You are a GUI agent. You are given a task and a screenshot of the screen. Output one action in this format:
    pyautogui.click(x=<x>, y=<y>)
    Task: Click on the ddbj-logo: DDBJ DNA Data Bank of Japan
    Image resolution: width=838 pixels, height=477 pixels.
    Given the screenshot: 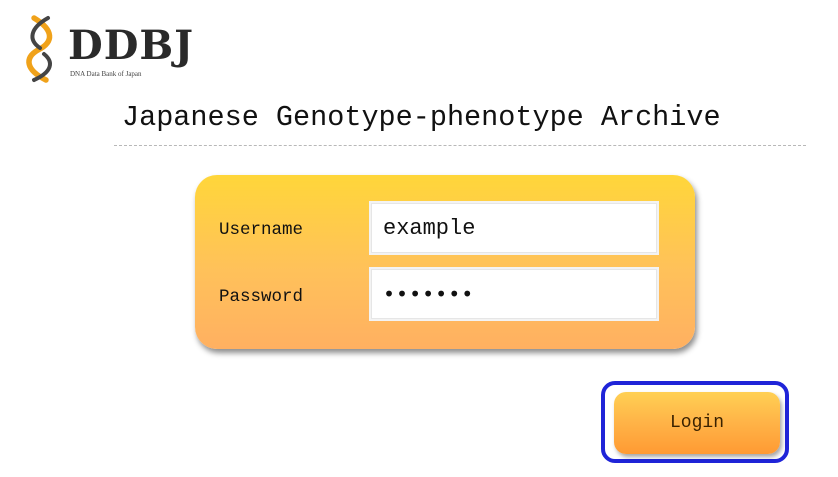 What is the action you would take?
    pyautogui.click(x=115, y=50)
    